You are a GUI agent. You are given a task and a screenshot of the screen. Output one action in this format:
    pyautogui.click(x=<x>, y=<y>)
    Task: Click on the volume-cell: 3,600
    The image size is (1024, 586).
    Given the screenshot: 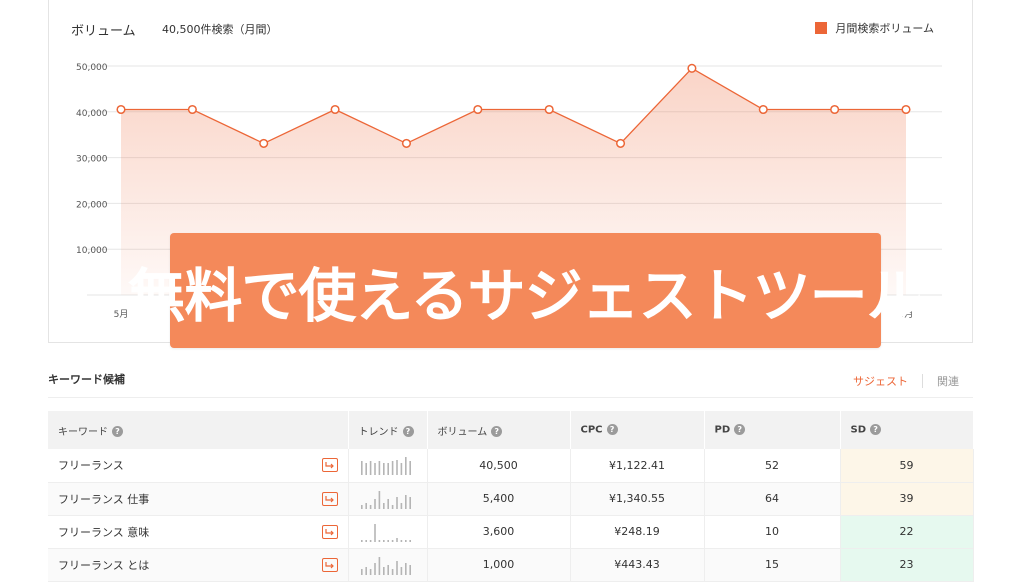 What is the action you would take?
    pyautogui.click(x=499, y=532)
    